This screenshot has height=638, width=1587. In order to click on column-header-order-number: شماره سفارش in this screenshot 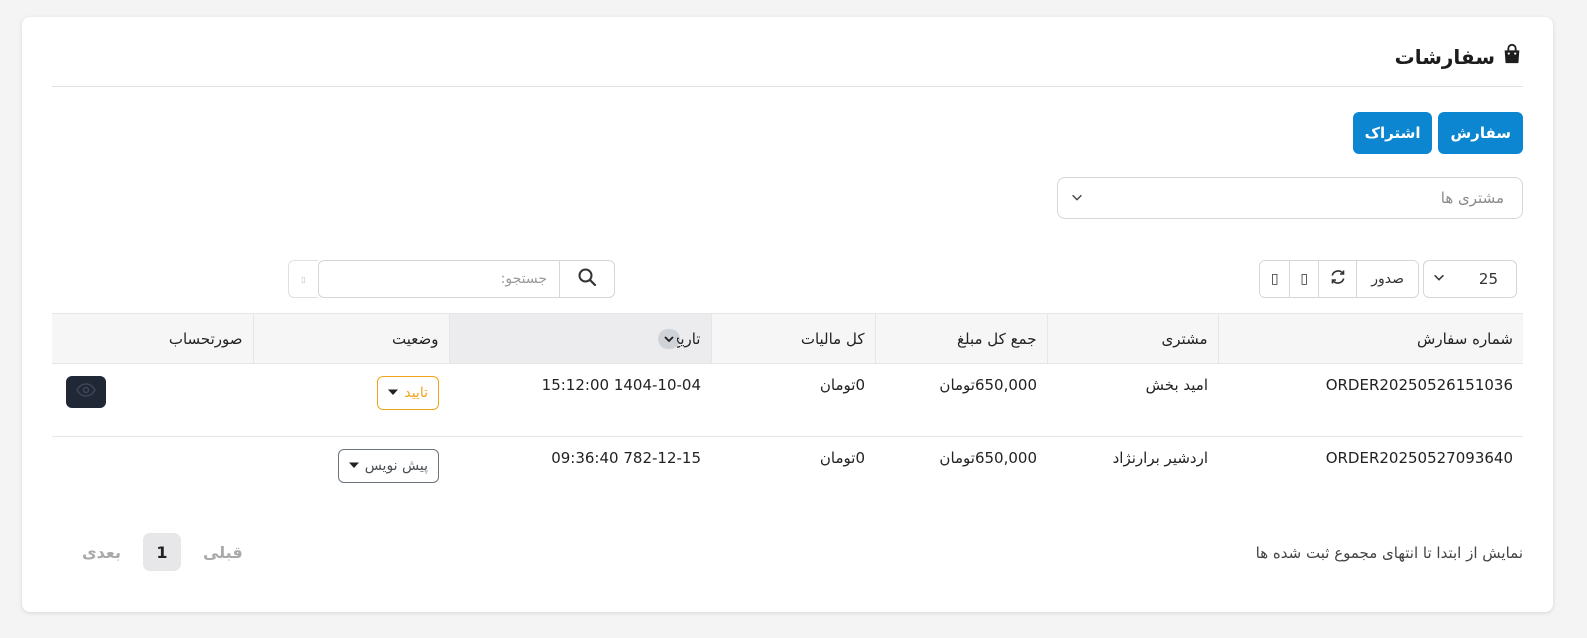, I will do `click(1370, 338)`.